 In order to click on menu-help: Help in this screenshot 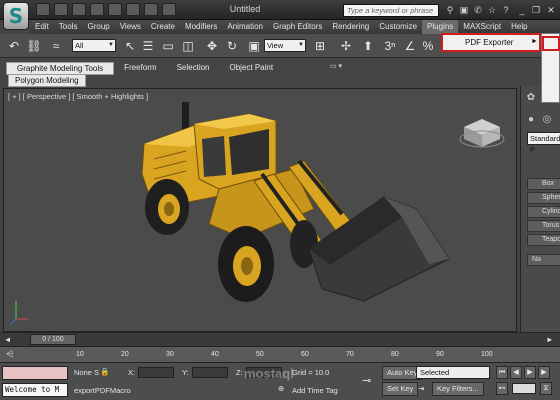, I will do `click(519, 27)`.